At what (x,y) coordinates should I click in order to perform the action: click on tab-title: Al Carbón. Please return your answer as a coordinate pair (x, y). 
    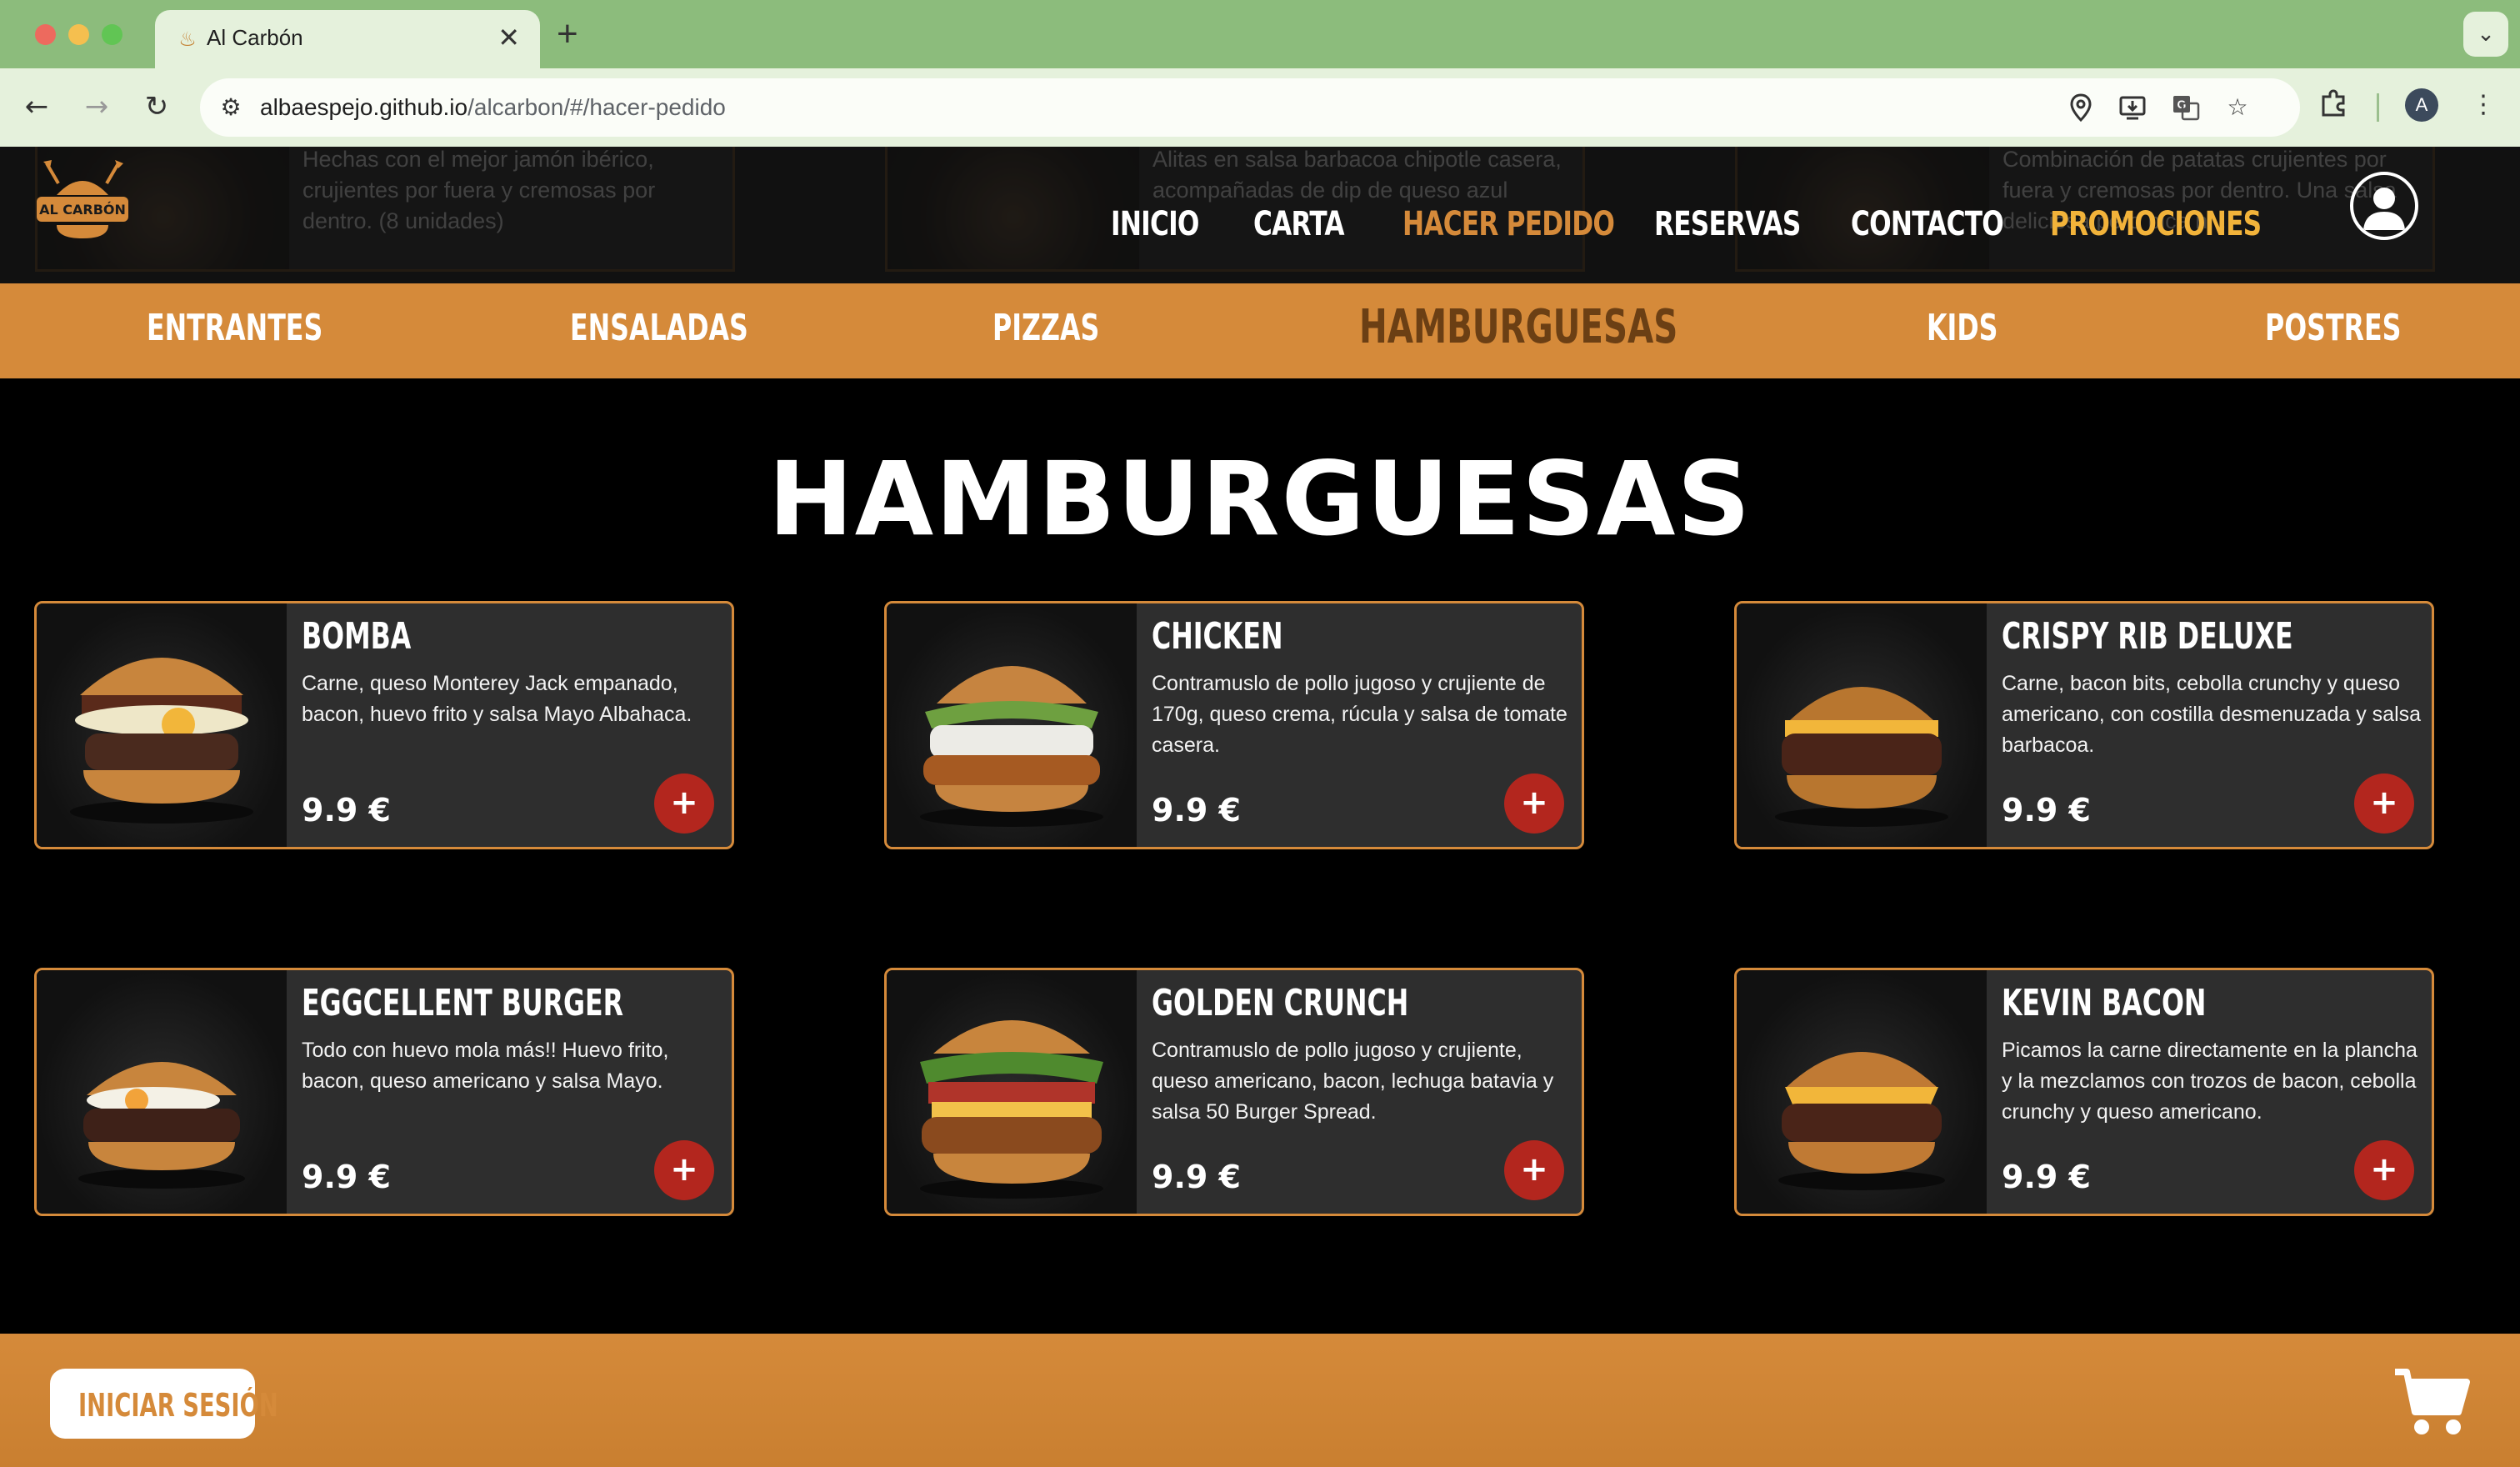
    Looking at the image, I should click on (255, 37).